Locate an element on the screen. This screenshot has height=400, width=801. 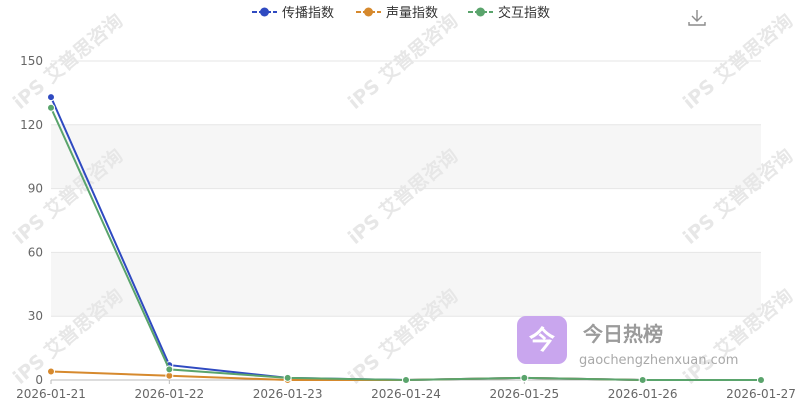
y-tick-label: 30 is located at coordinates (35, 316).